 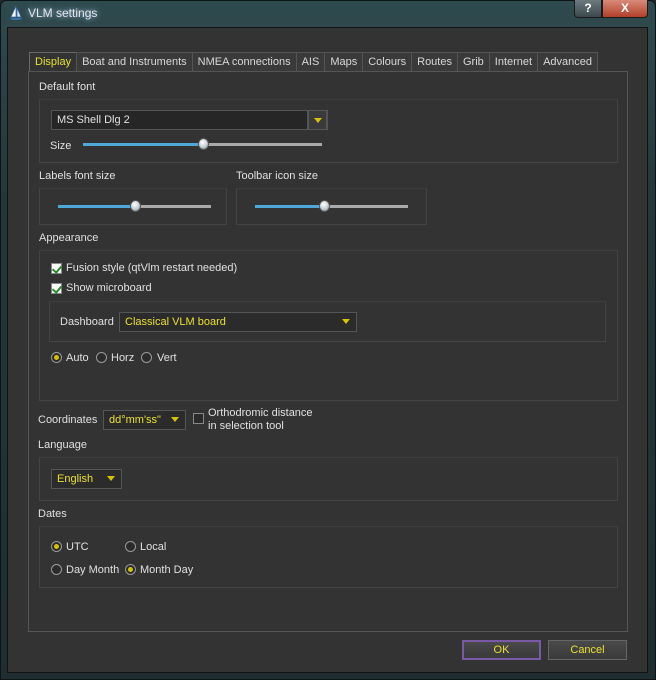 I want to click on tab-nmea-connections: NMEA connections, so click(x=244, y=61).